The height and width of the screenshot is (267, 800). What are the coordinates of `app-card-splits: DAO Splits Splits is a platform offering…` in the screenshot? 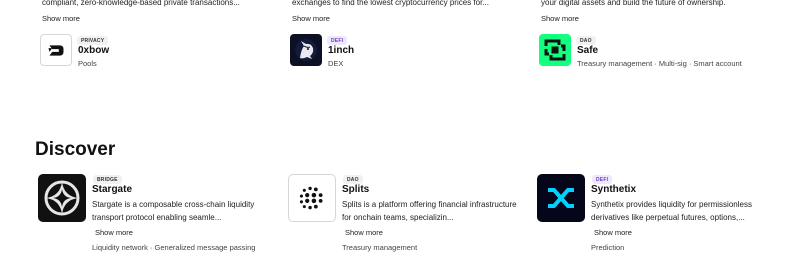 It's located at (408, 219).